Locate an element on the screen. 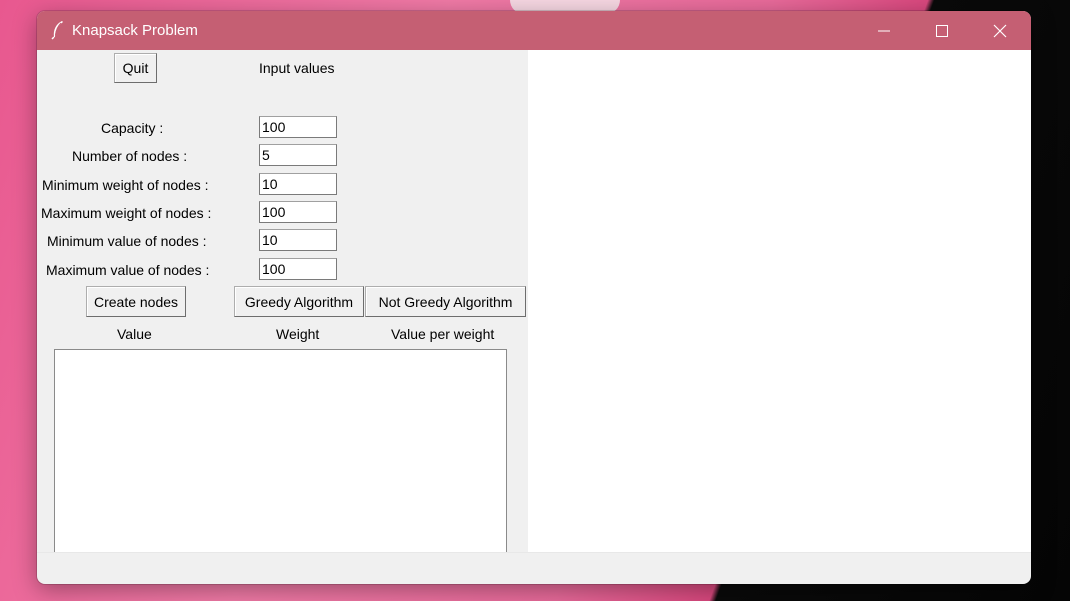  window-title: Knapsack Problem is located at coordinates (135, 30).